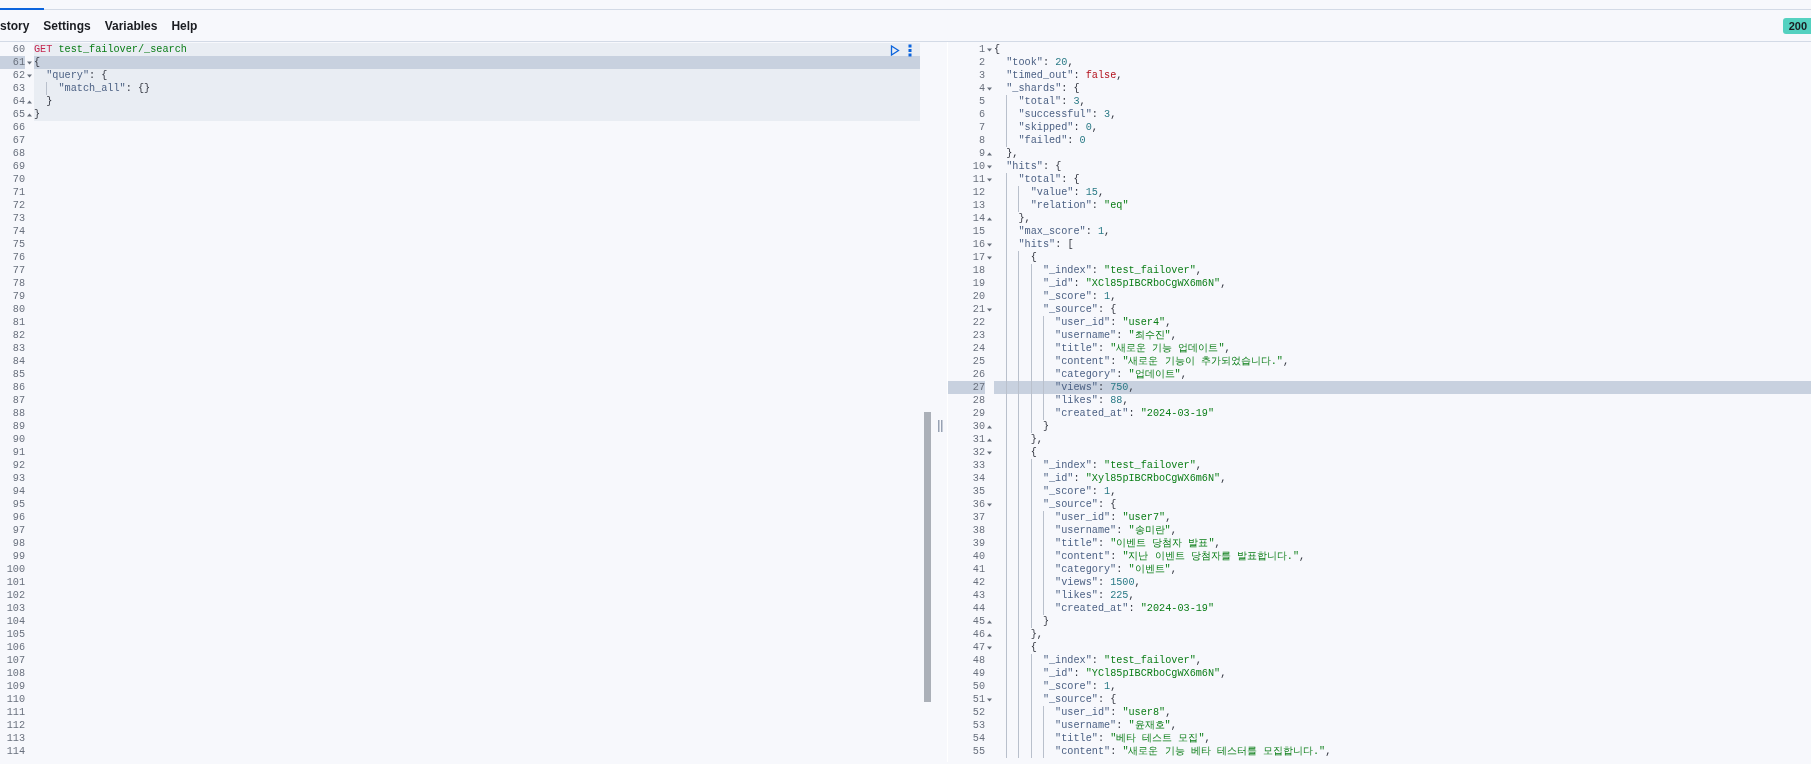  Describe the element at coordinates (18, 179) in the screenshot. I see `line-number: 70` at that location.